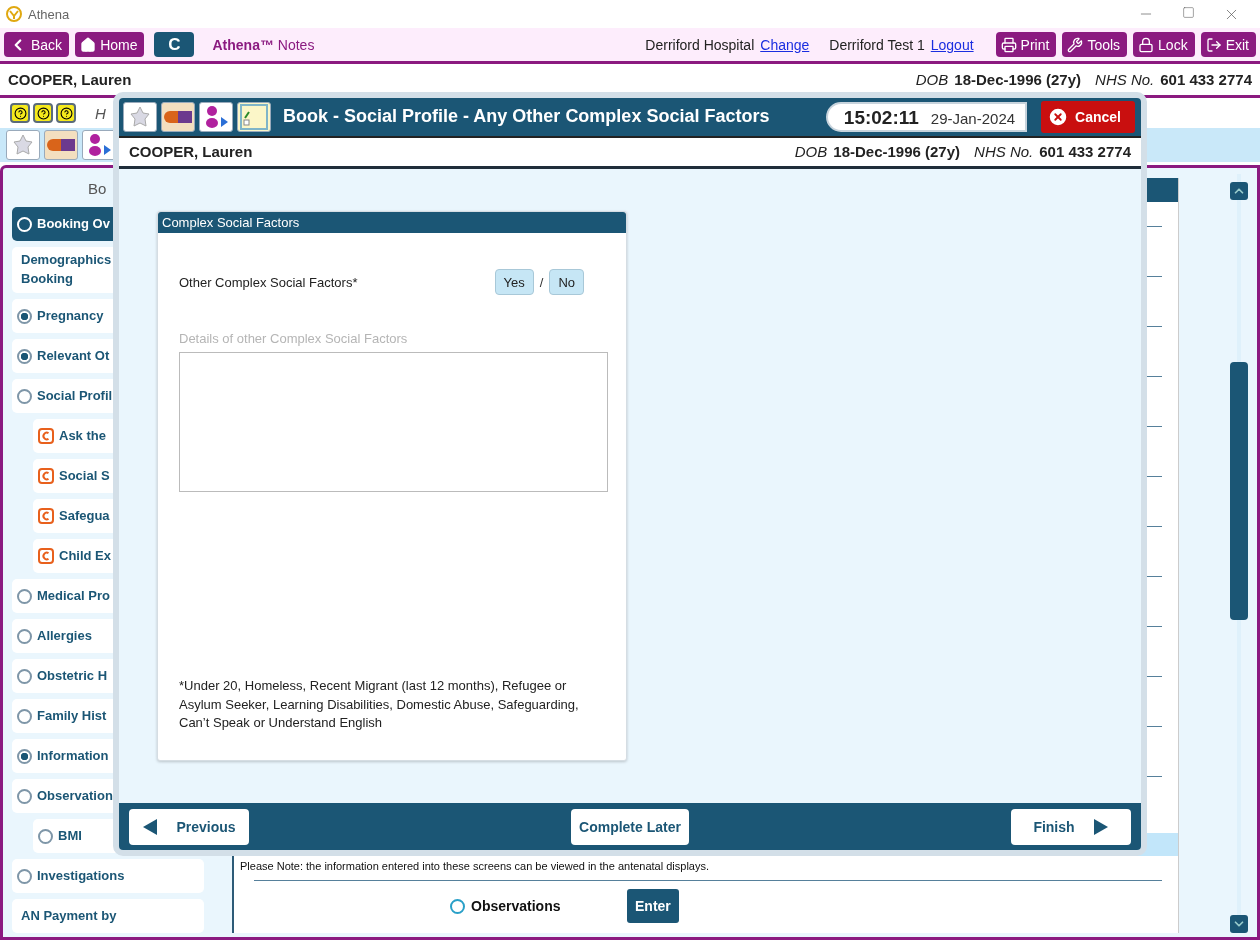 Image resolution: width=1260 pixels, height=940 pixels. Describe the element at coordinates (66, 269) in the screenshot. I see `sidebar-item-label: Demographics Booking` at that location.